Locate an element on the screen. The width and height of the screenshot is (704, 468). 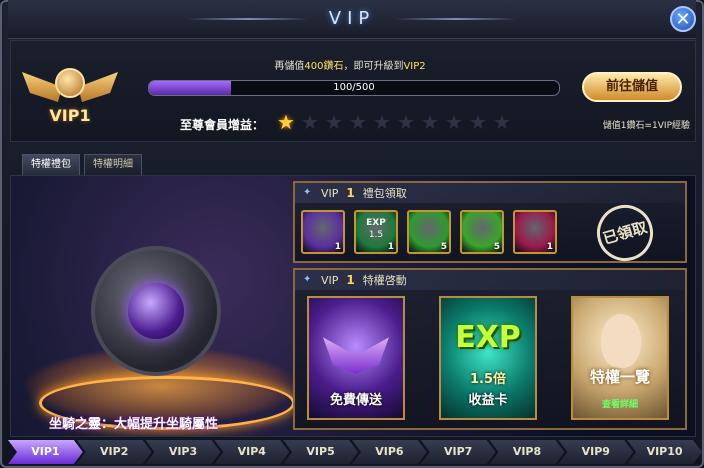
gift-panel-prefix: VIP is located at coordinates (330, 193).